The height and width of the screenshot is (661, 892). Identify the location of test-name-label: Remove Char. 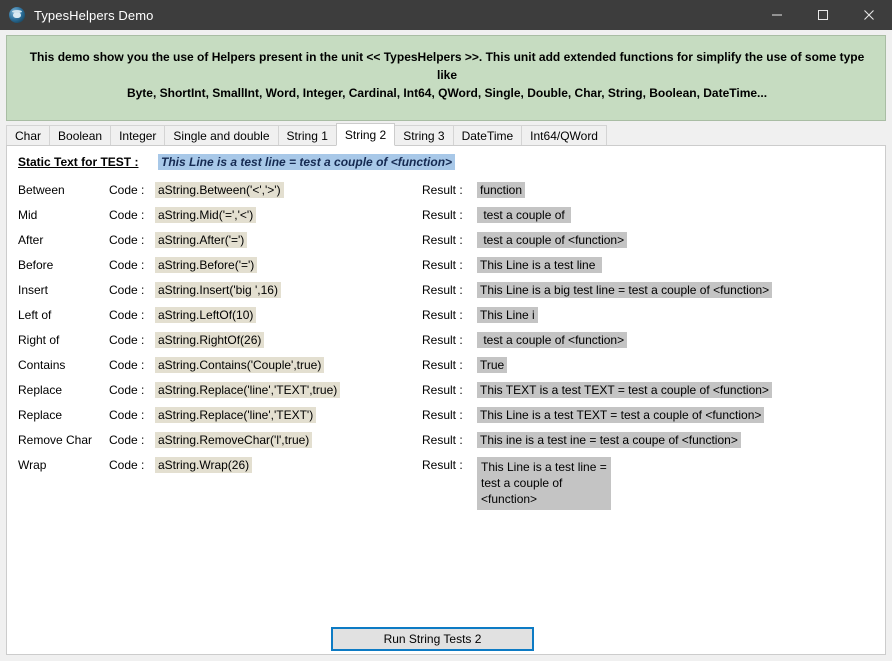
(55, 440).